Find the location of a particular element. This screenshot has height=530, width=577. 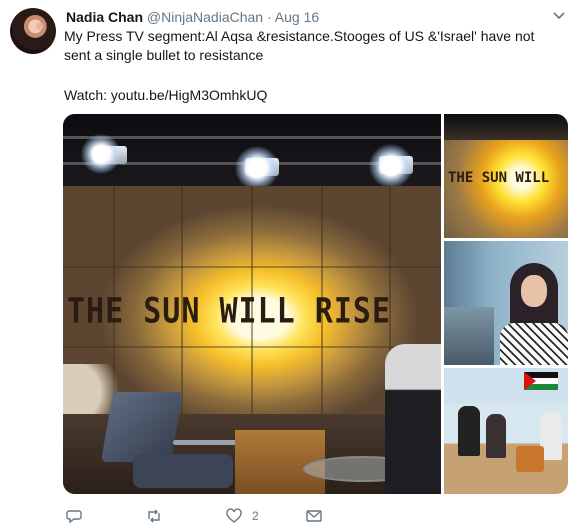

chair-seat is located at coordinates (183, 471).